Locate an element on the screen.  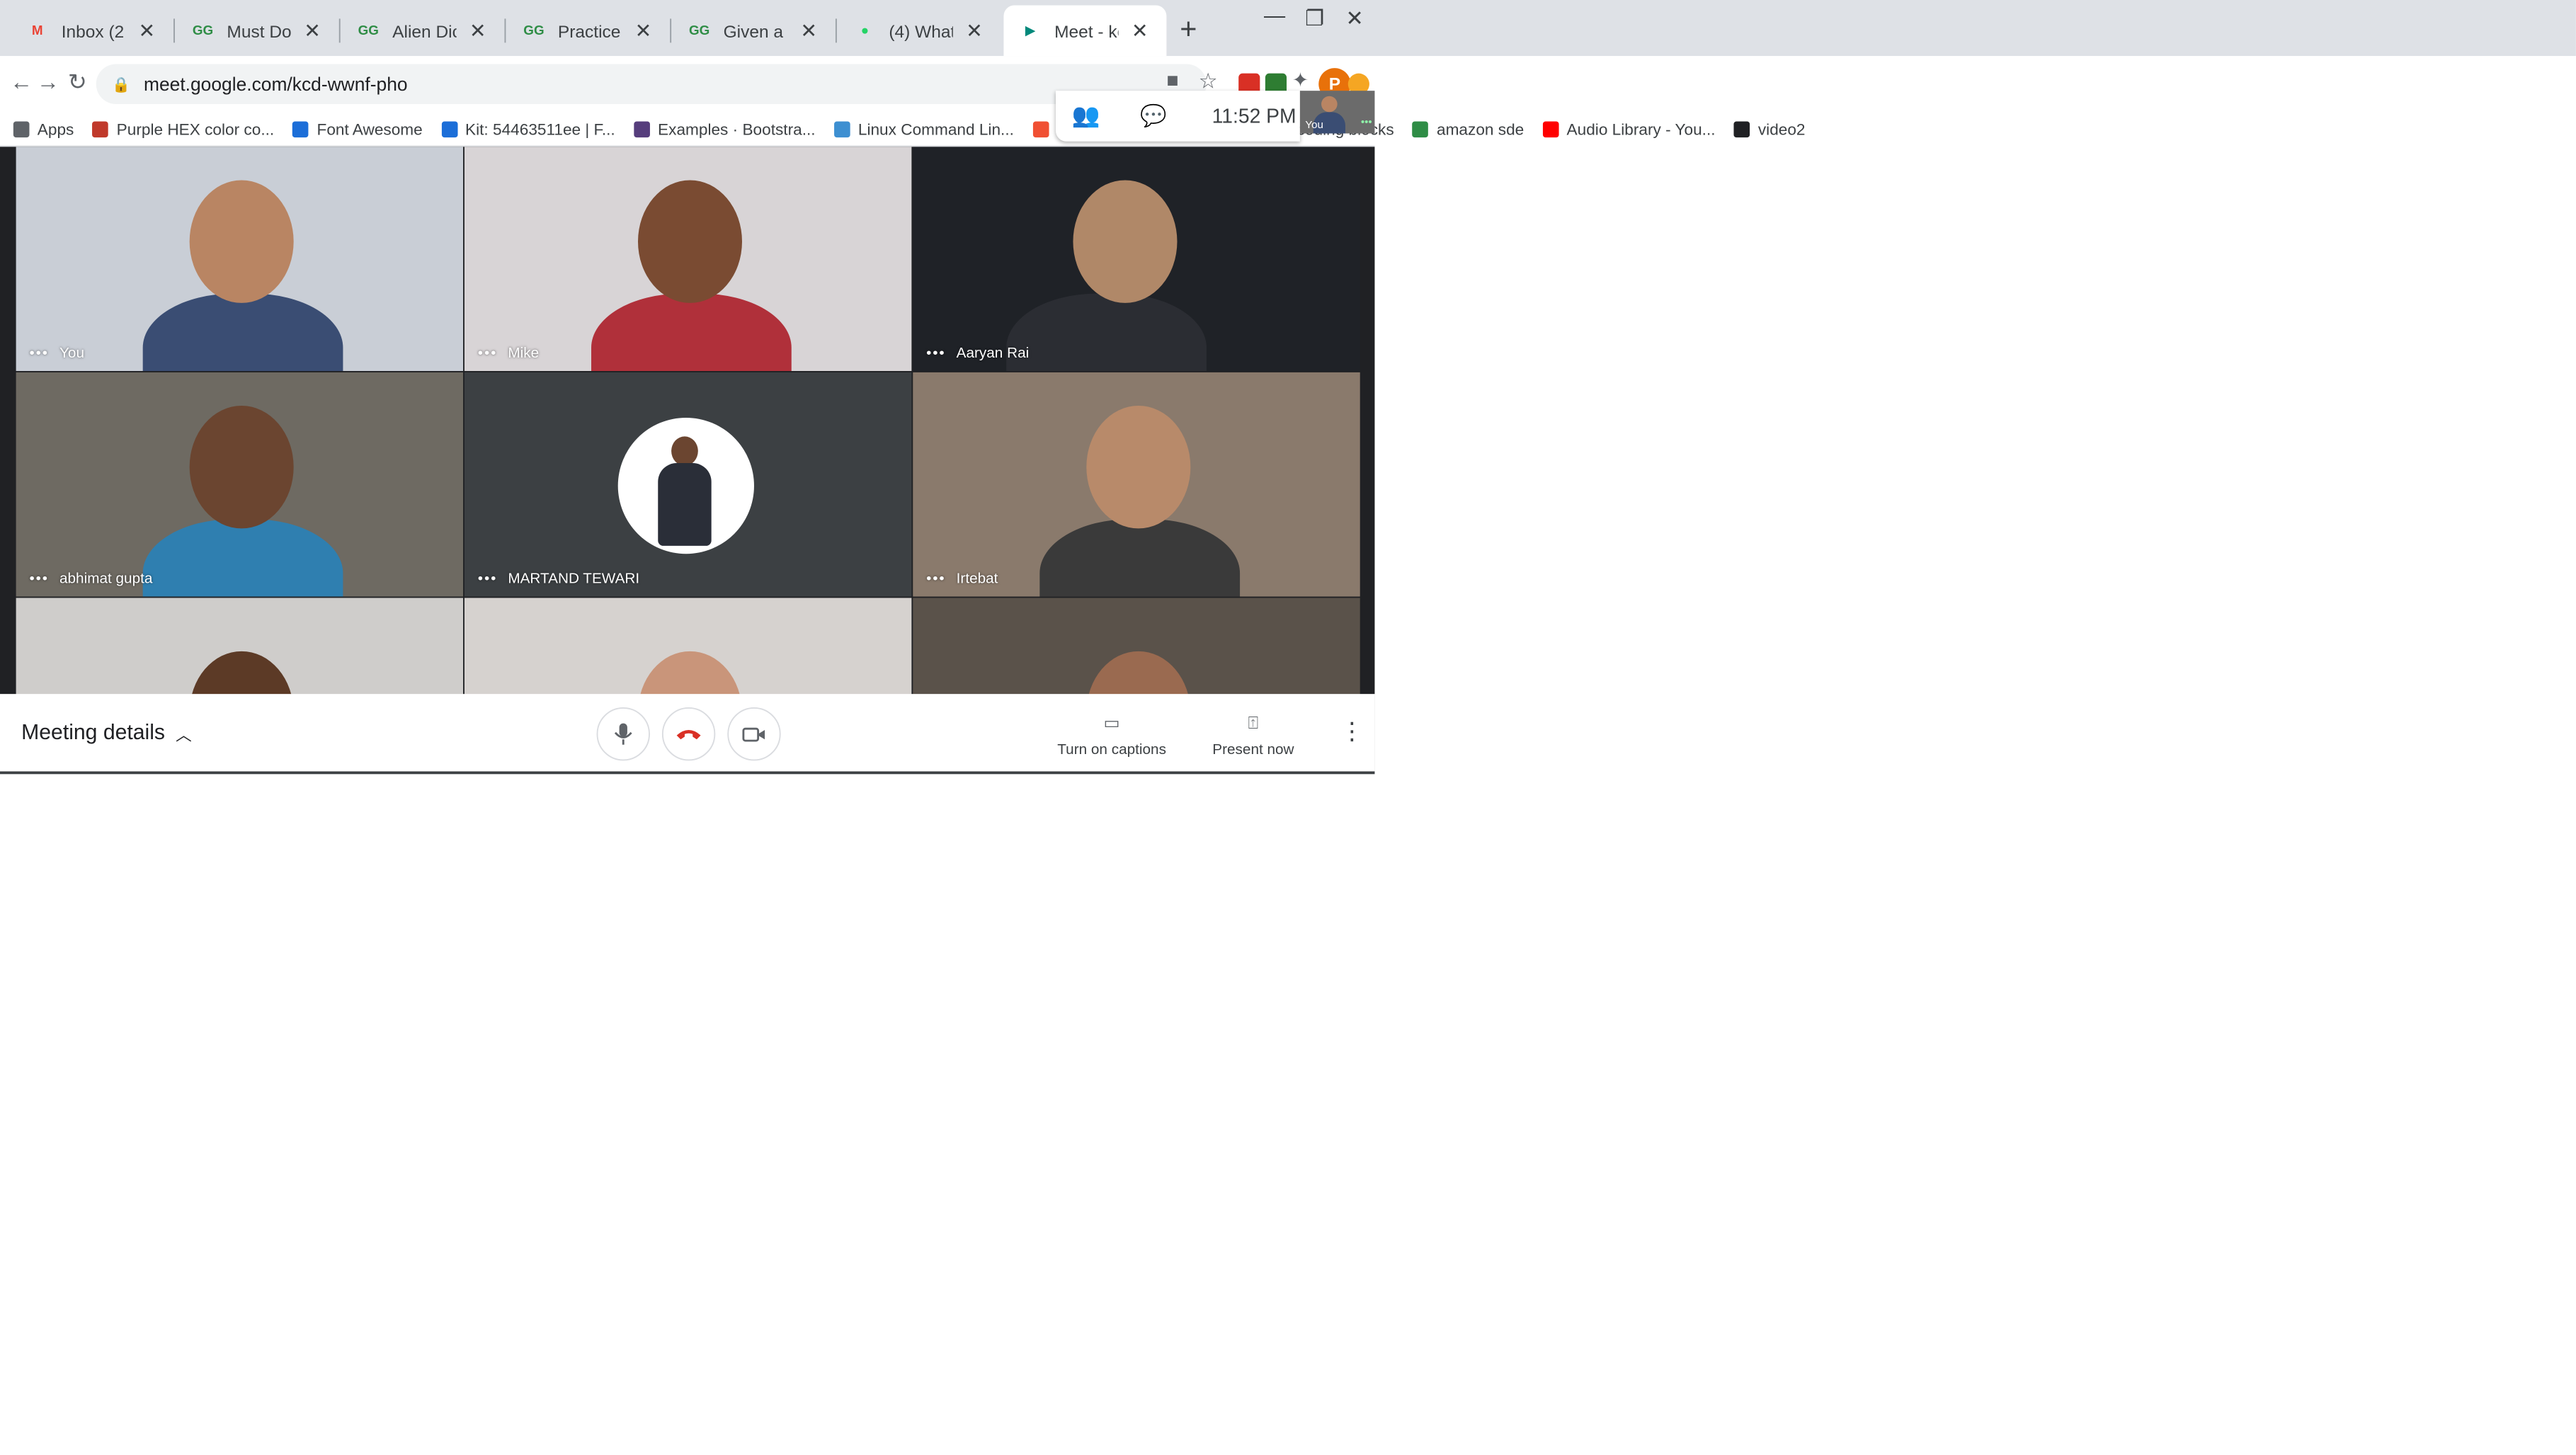
self-view-thumbnail: You ••• is located at coordinates (1337, 113).